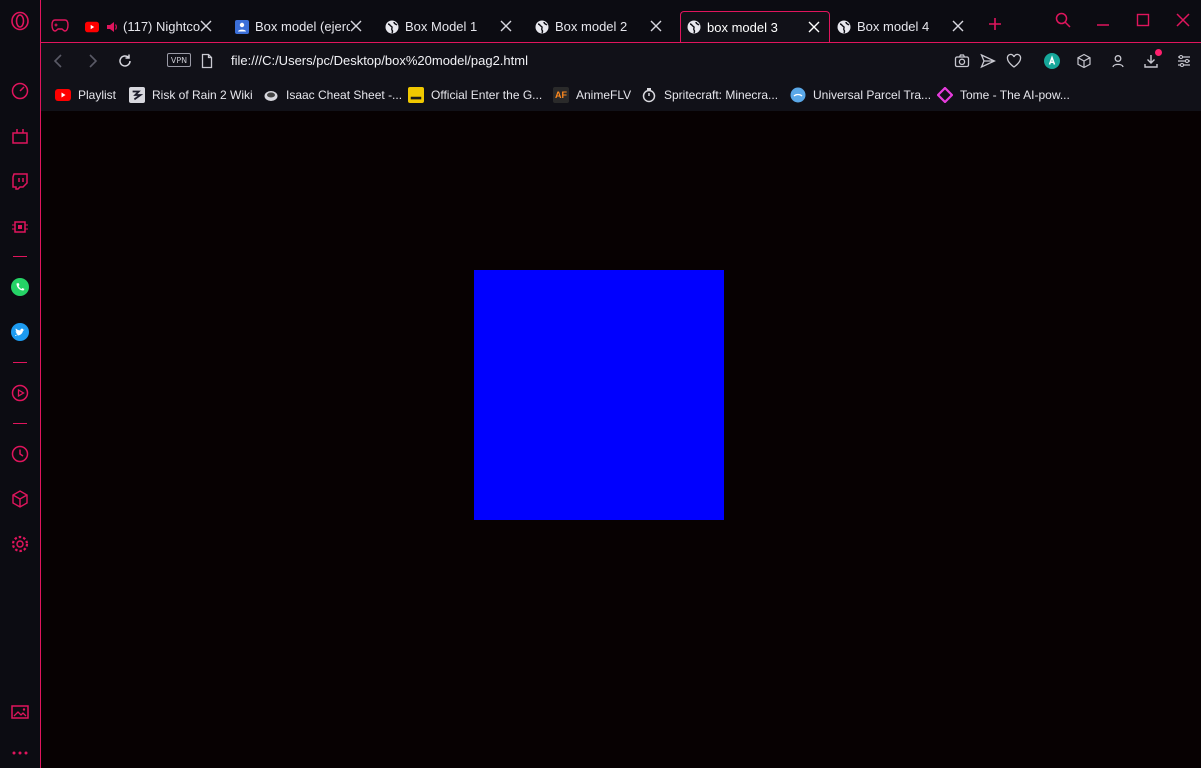 The width and height of the screenshot is (1201, 768). What do you see at coordinates (742, 27) in the screenshot?
I see `tab-title: box model 3` at bounding box center [742, 27].